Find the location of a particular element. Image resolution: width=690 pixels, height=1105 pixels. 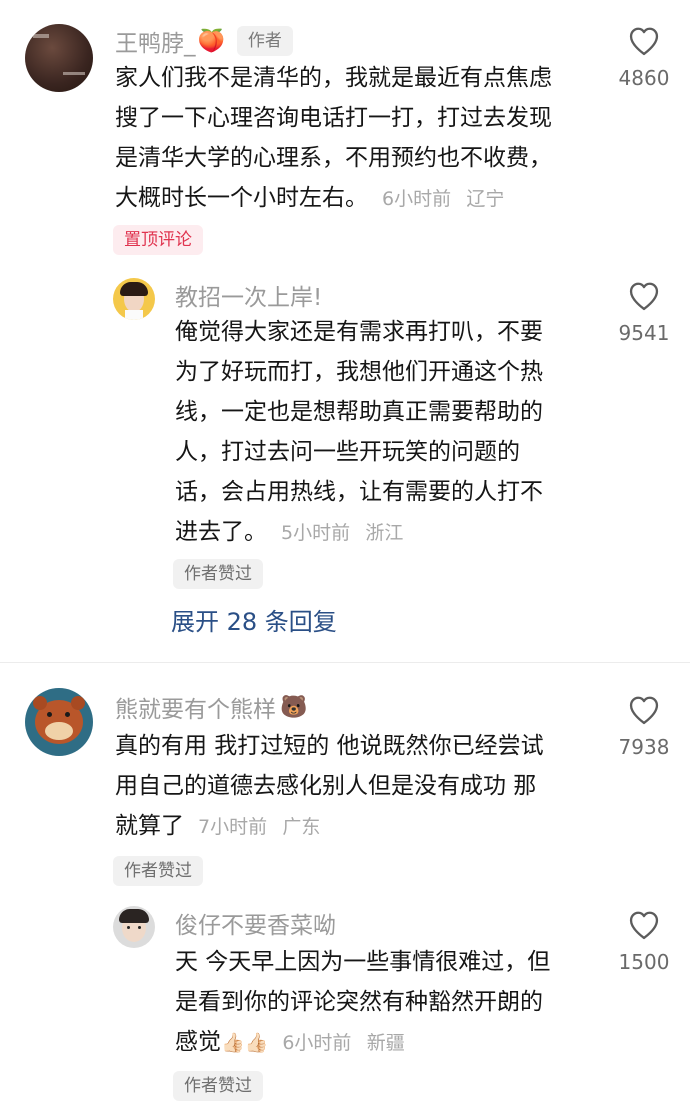

like-count: 1500 is located at coordinates (644, 962).